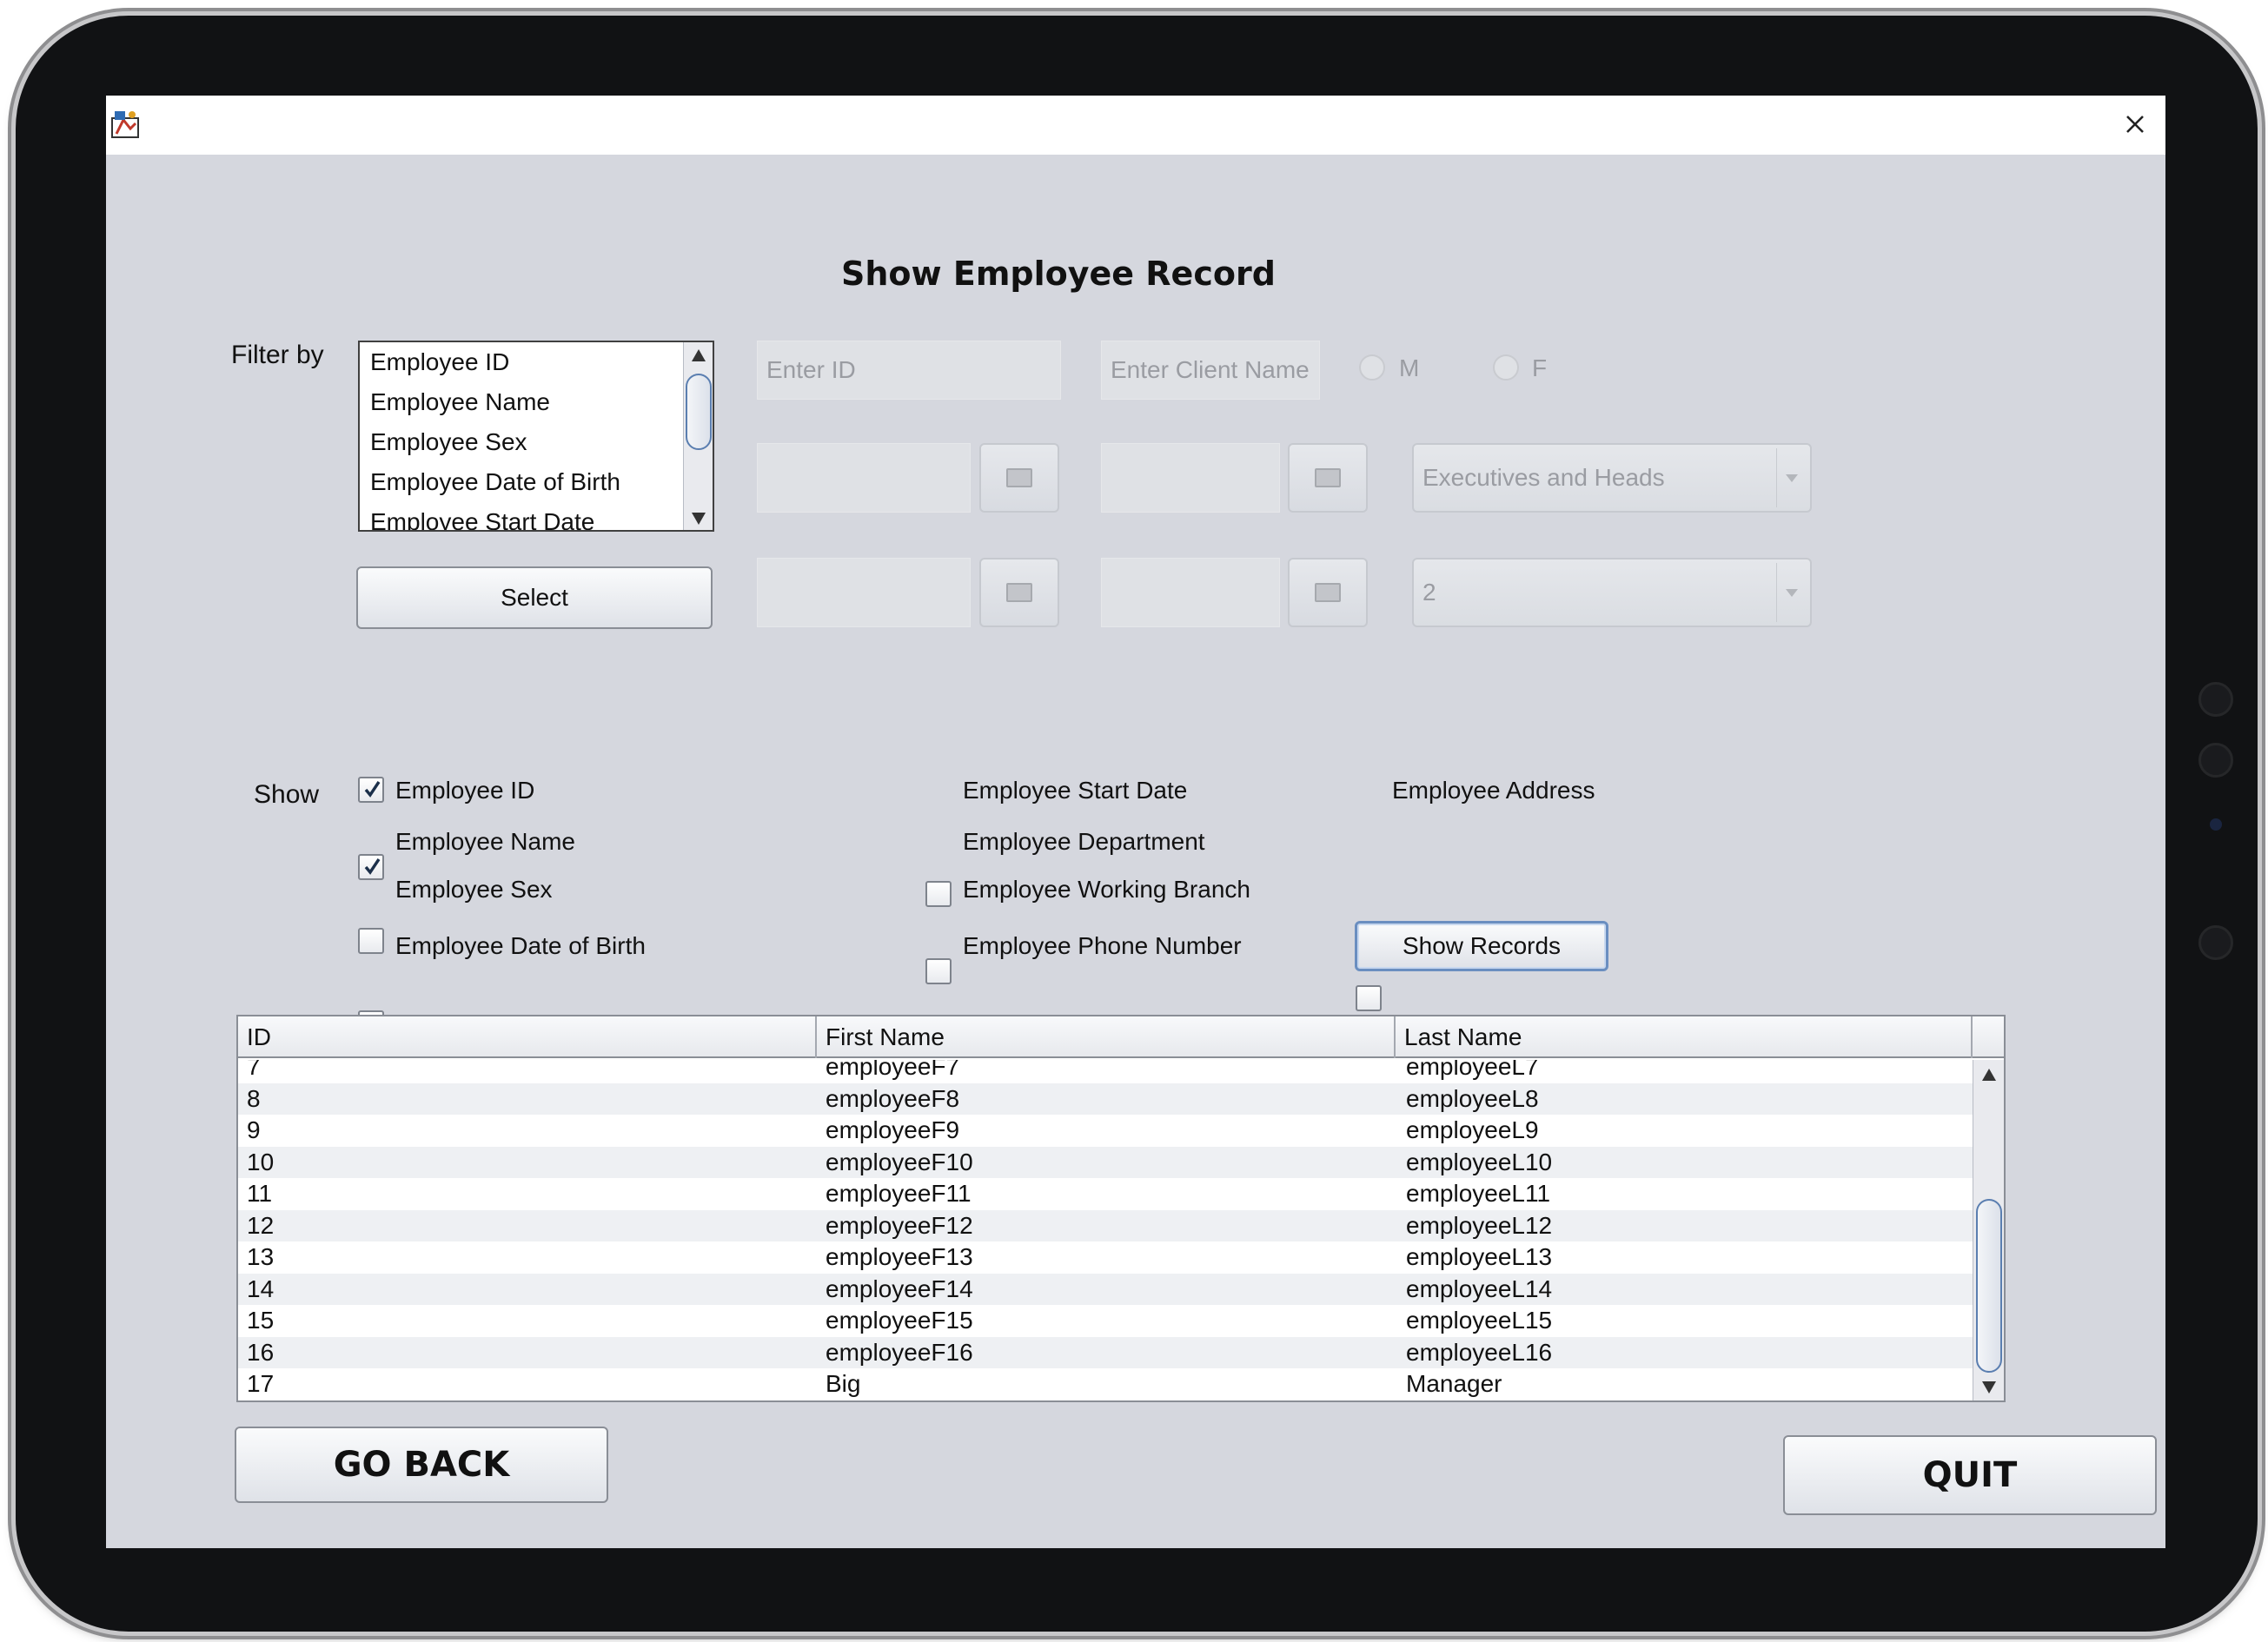 The height and width of the screenshot is (1642, 2268). Describe the element at coordinates (261, 1161) in the screenshot. I see `table-cell: 10` at that location.